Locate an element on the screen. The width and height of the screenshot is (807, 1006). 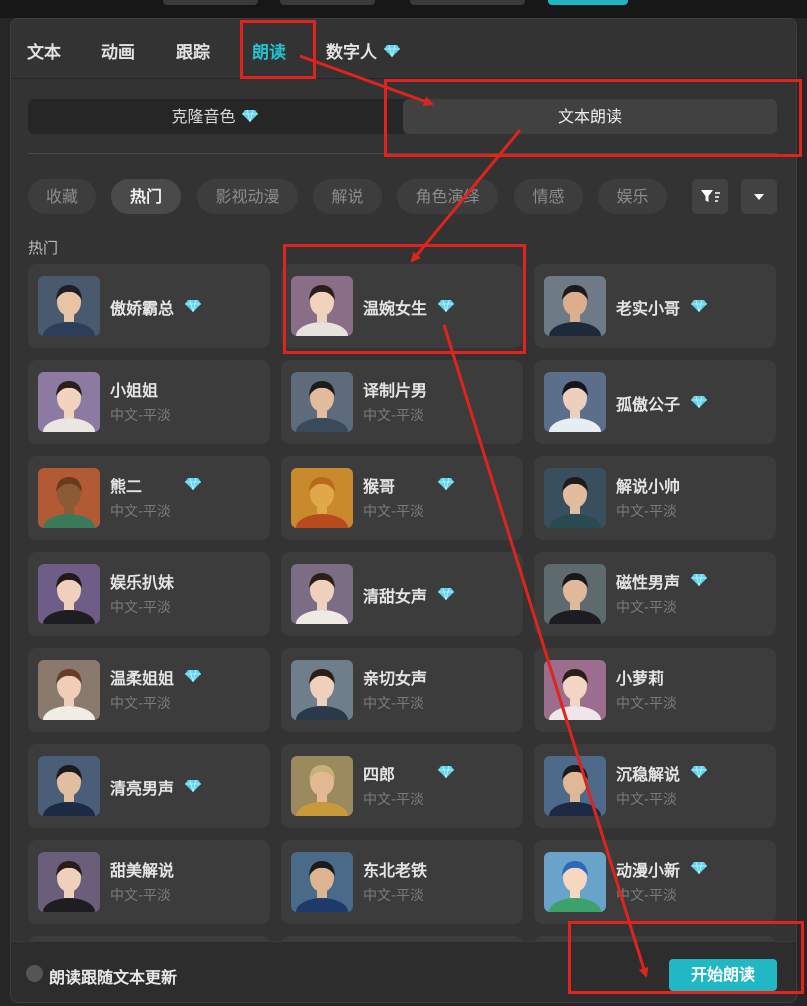
voice-name: 解说小帅 is located at coordinates (648, 486).